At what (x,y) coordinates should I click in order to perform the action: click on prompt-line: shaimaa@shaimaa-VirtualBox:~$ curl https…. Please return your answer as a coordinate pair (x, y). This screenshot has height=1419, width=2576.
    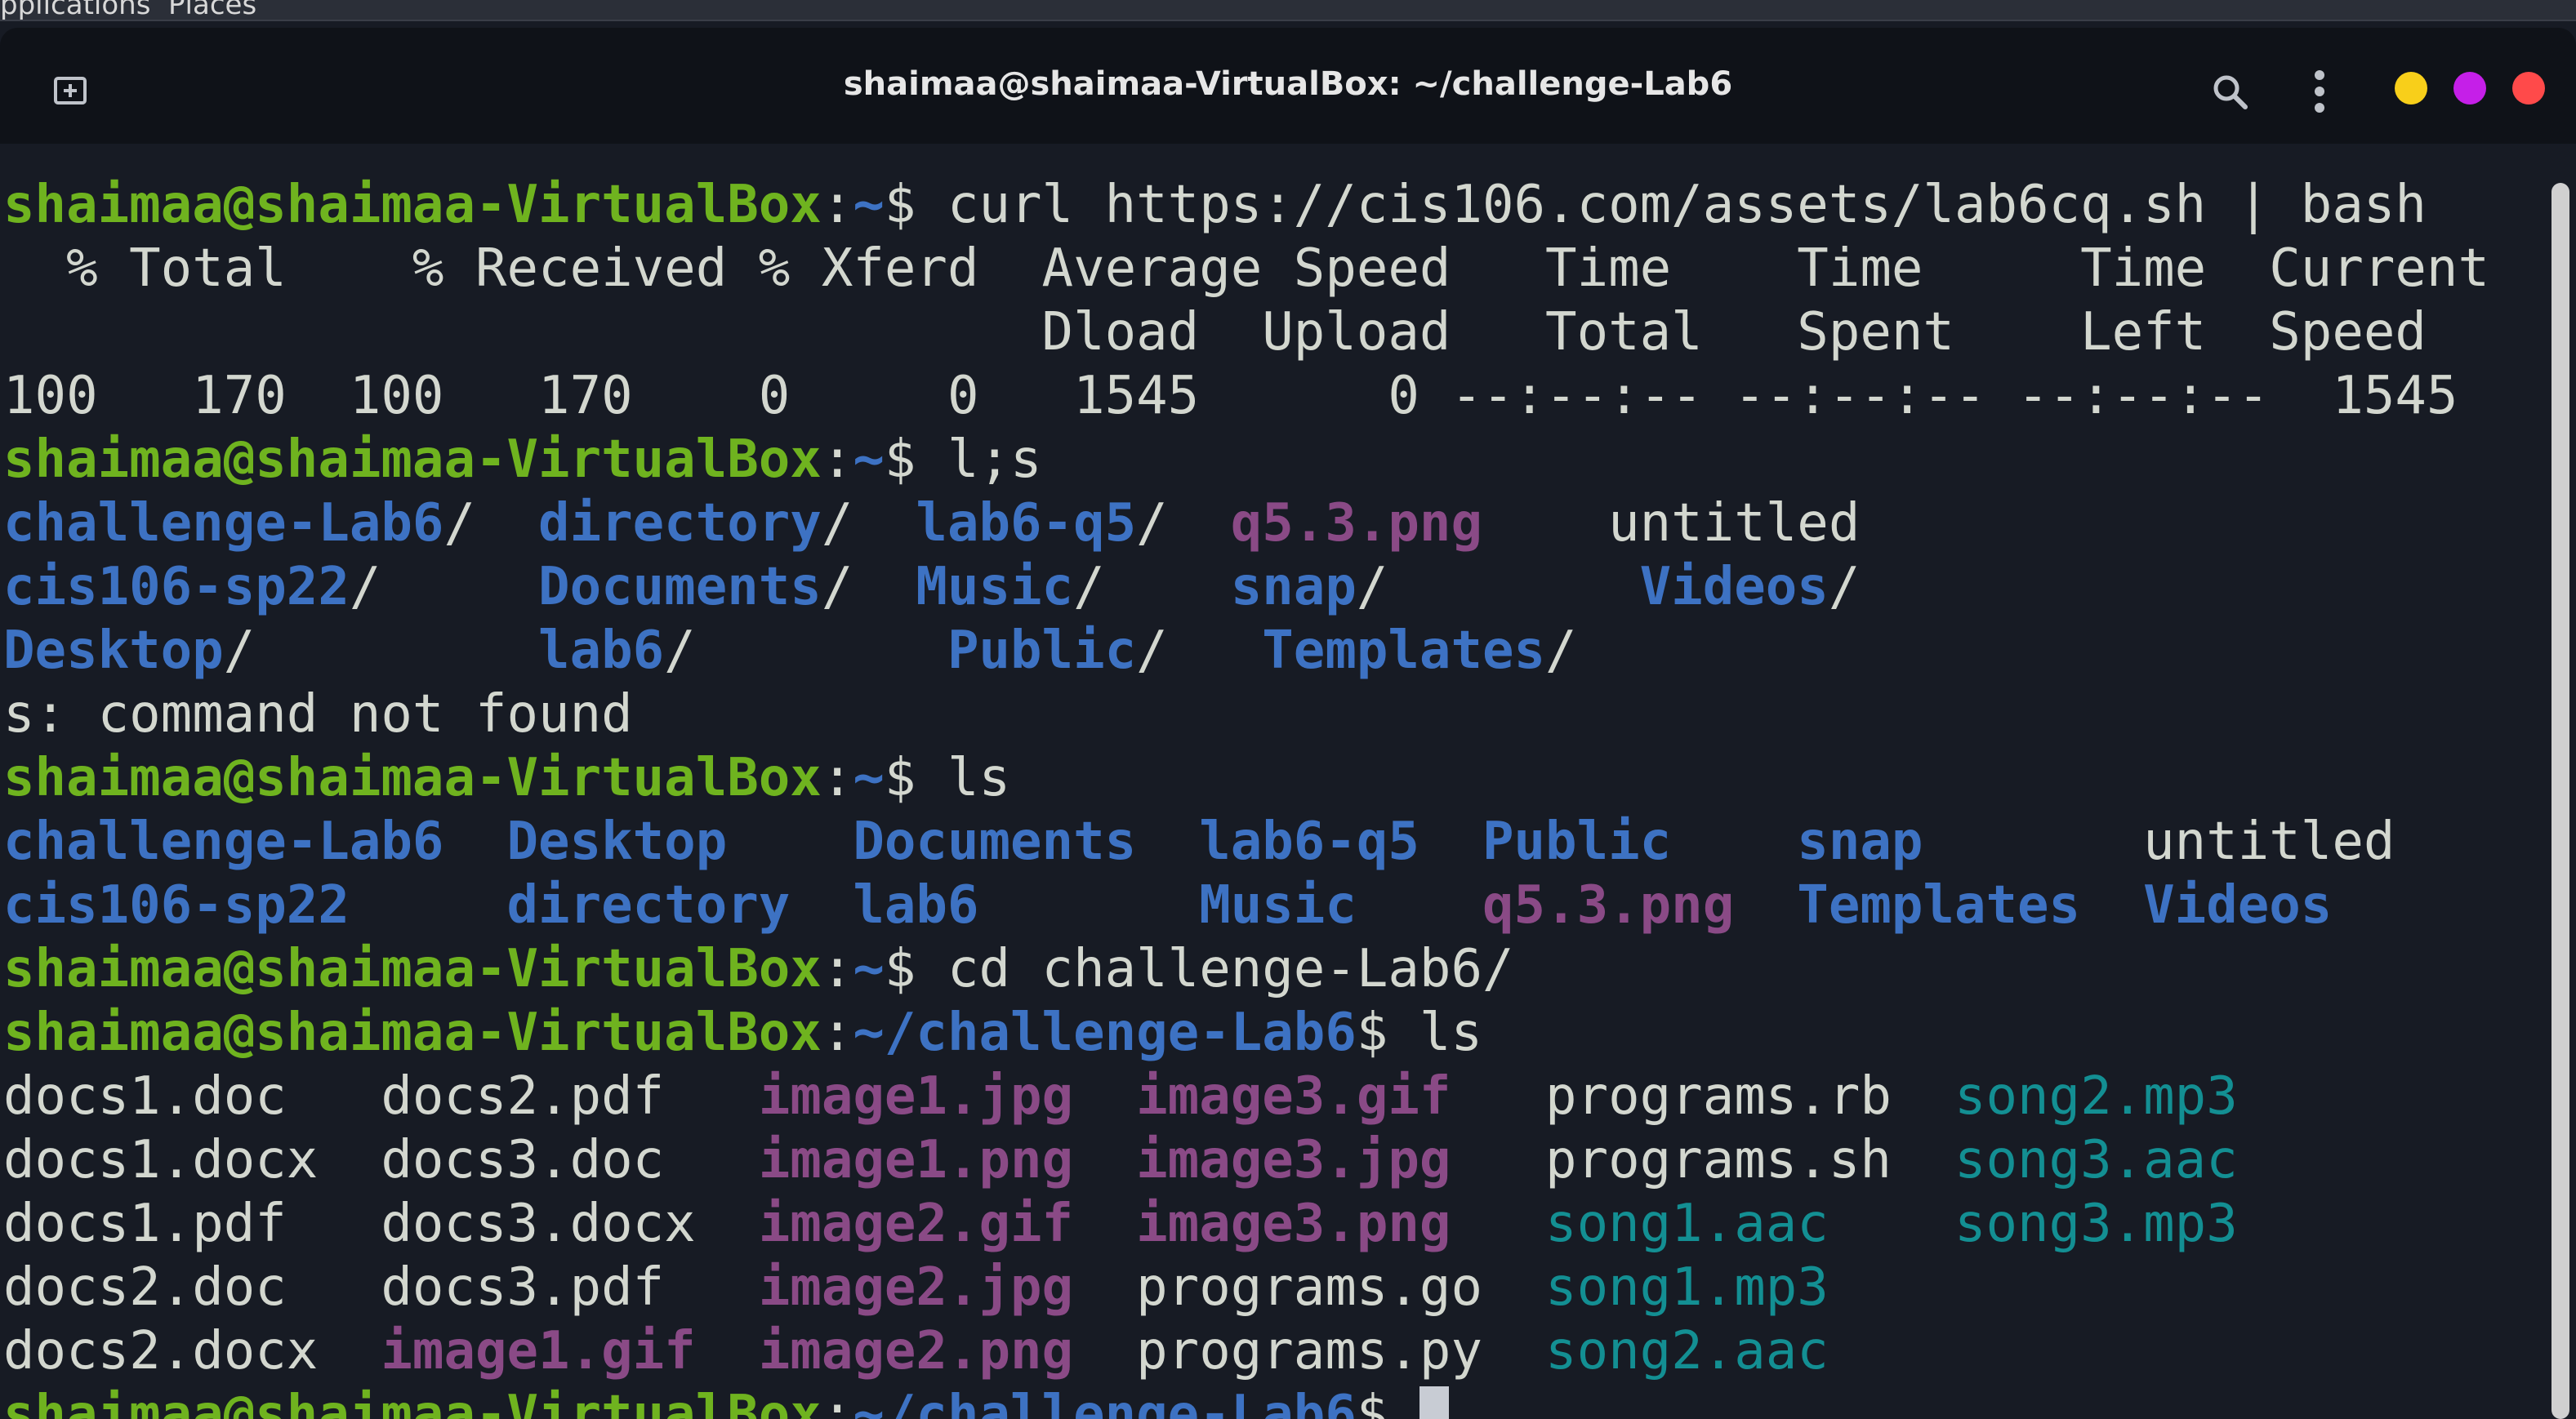
    Looking at the image, I should click on (1215, 205).